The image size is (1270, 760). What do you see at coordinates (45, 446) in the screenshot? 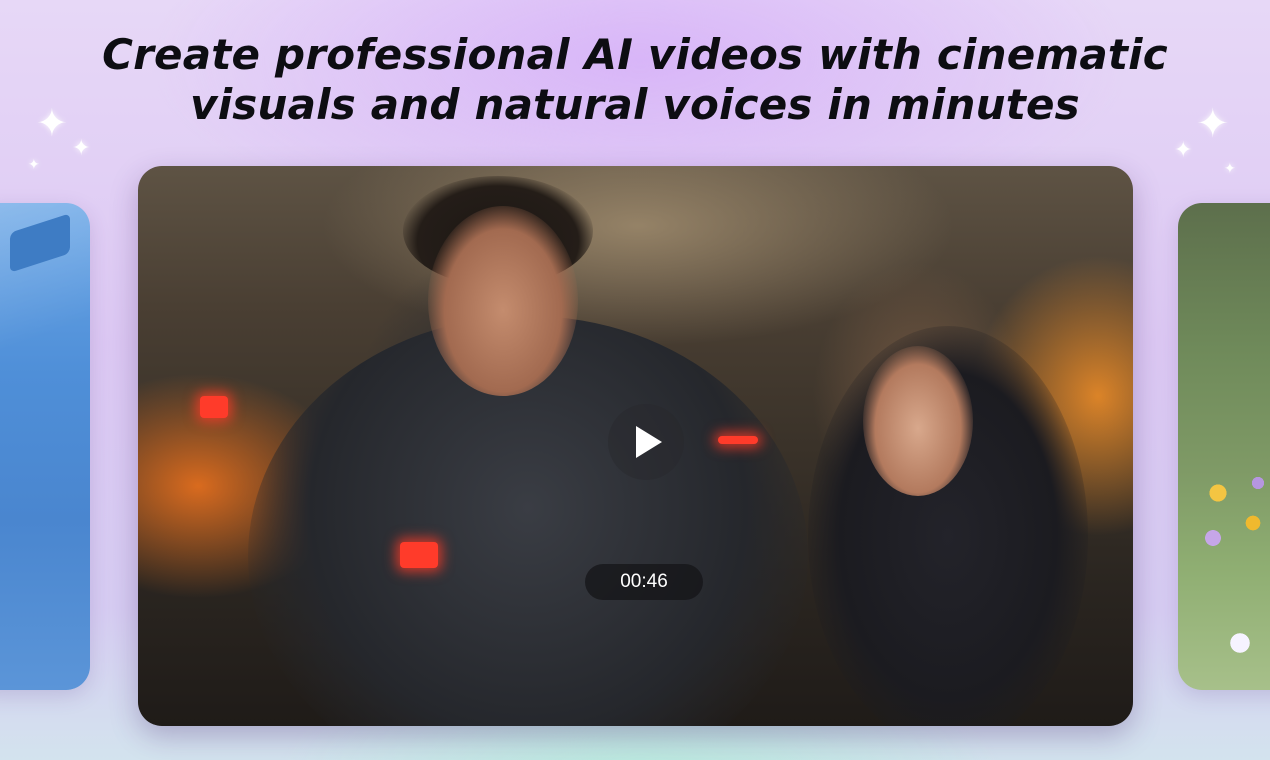
I see `carousel-card-prev` at bounding box center [45, 446].